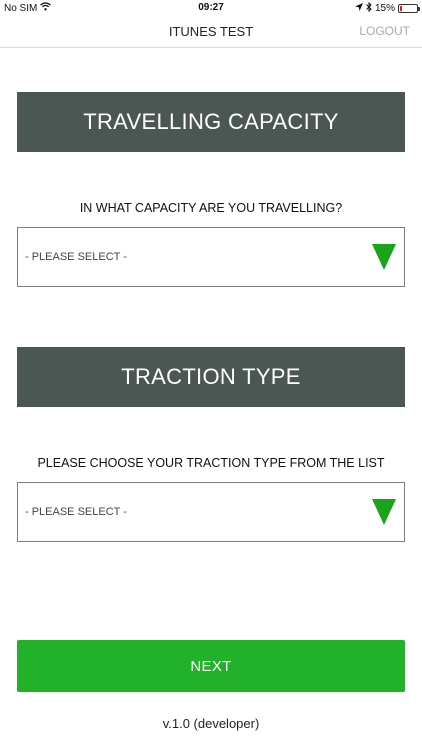 Image resolution: width=422 pixels, height=750 pixels. I want to click on location-icon, so click(358, 8).